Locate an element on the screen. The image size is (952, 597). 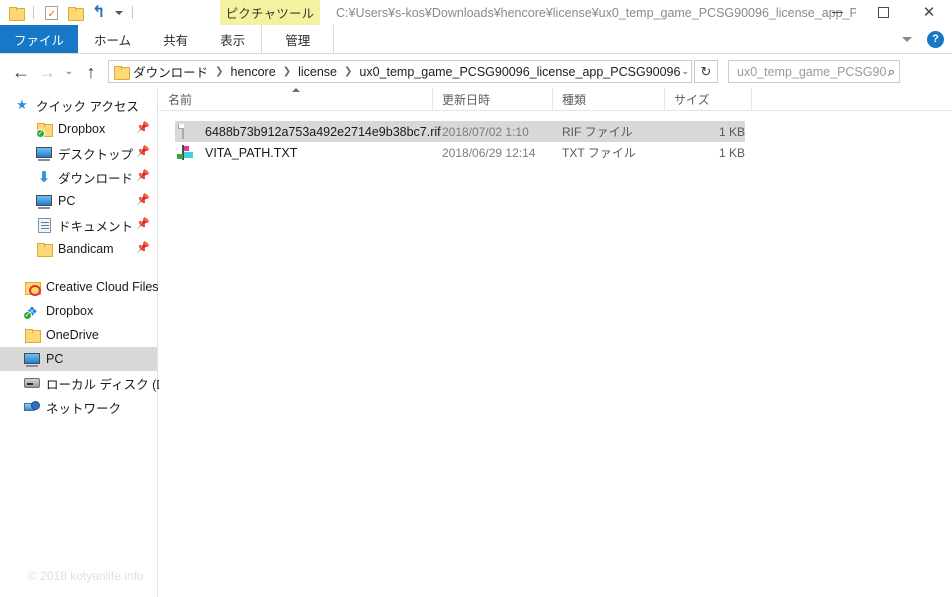
star-icon: ★ is located at coordinates (22, 104).